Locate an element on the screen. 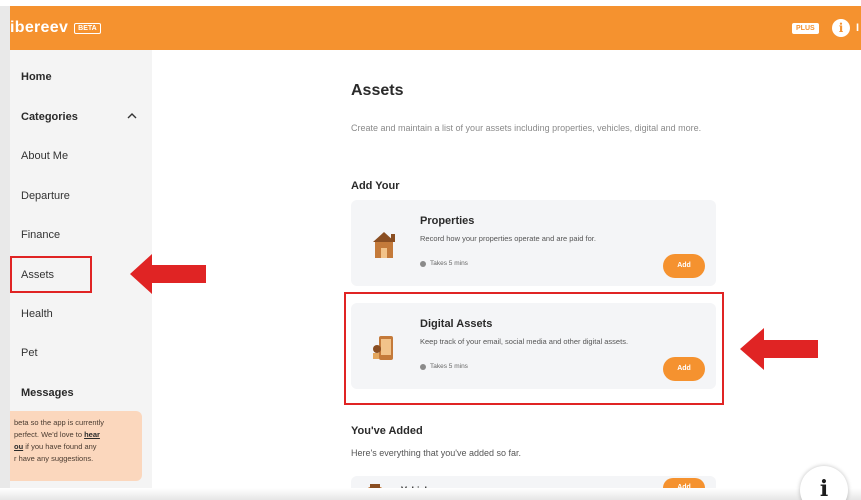 Image resolution: width=861 pixels, height=500 pixels. app-logo: ibereev BETA is located at coordinates (55, 28).